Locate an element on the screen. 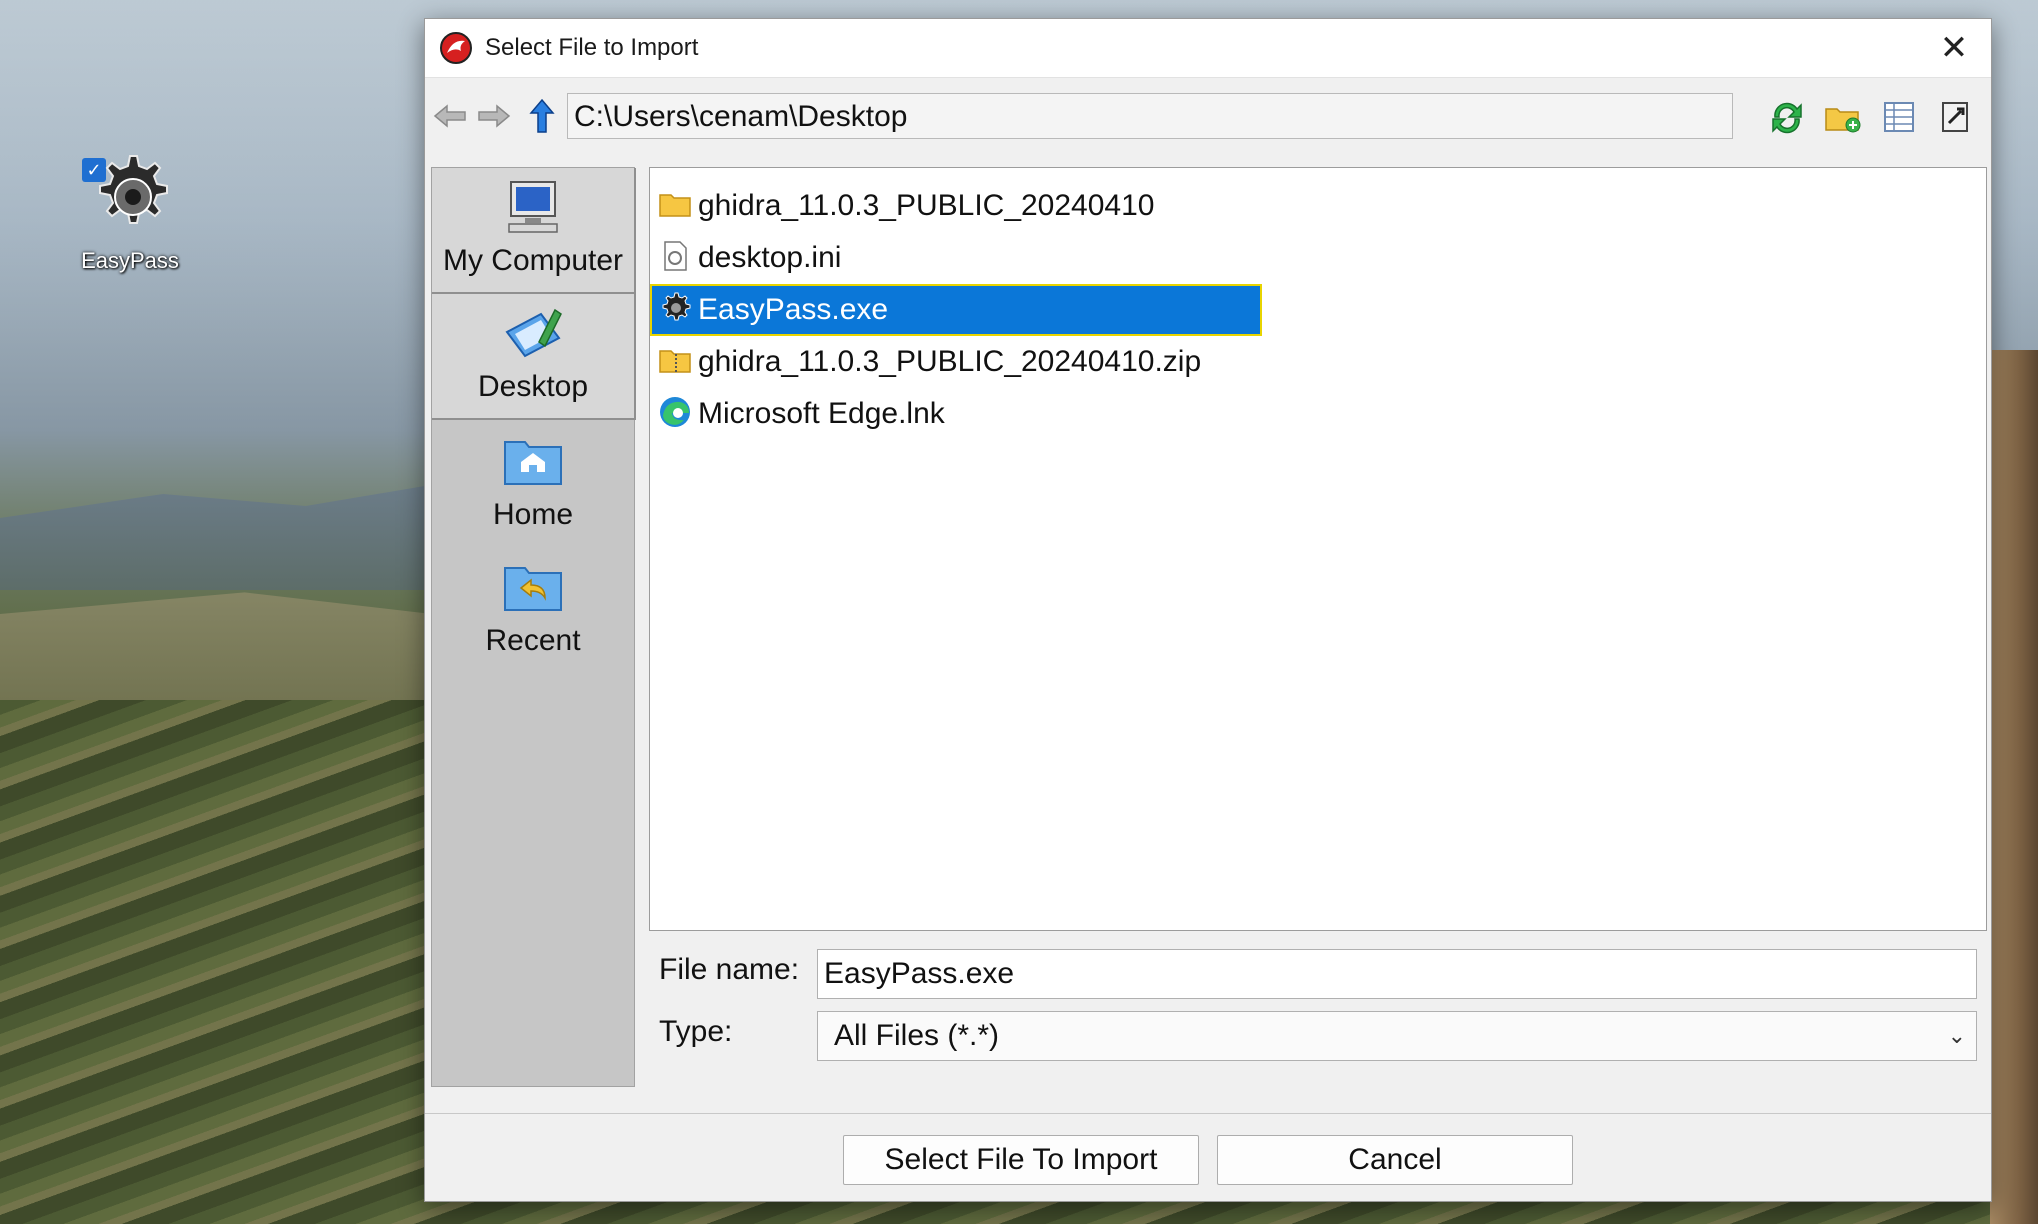 The width and height of the screenshot is (2038, 1224). refresh-icon is located at coordinates (1787, 117).